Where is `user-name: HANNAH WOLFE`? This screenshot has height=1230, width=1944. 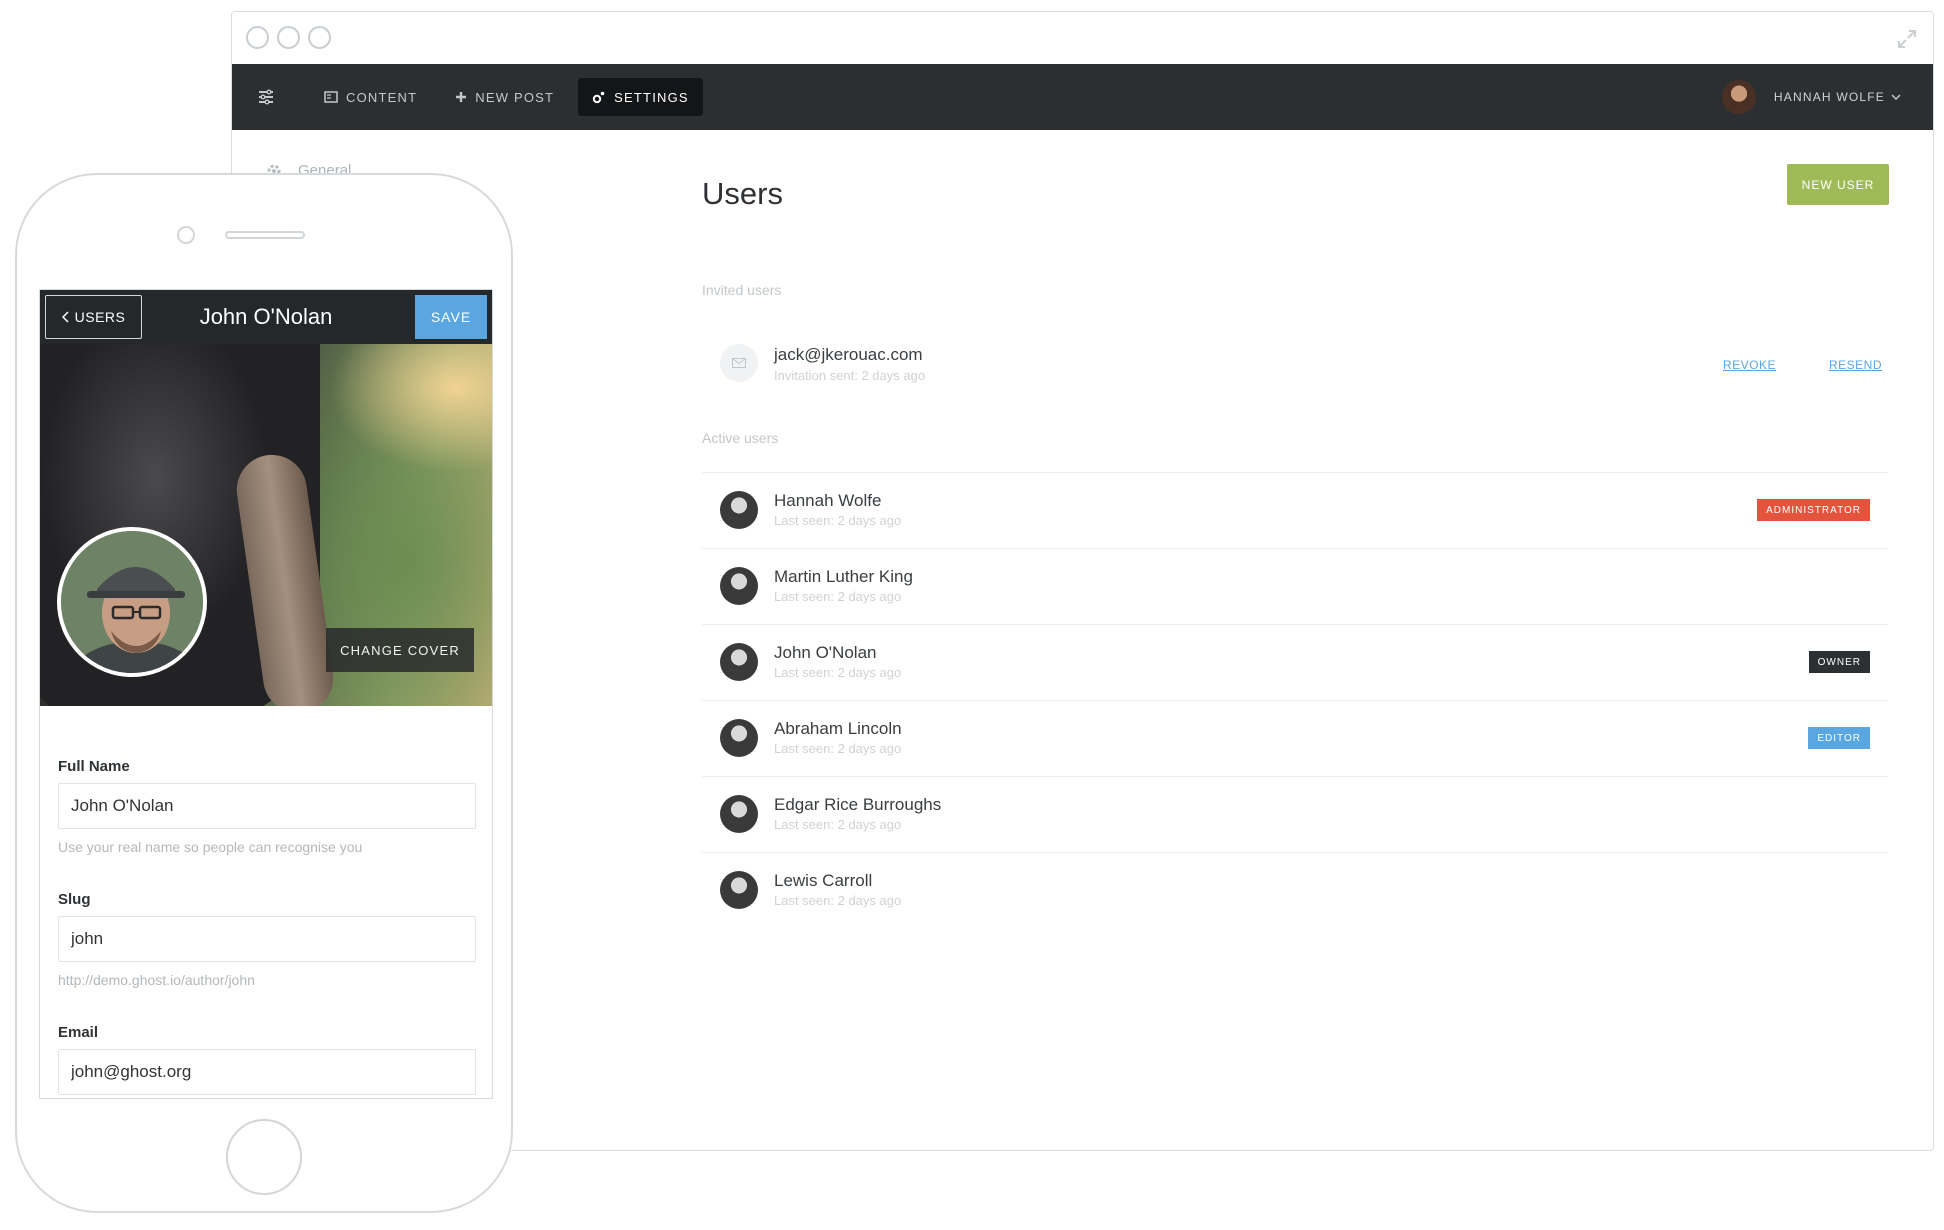
user-name: HANNAH WOLFE is located at coordinates (1829, 97).